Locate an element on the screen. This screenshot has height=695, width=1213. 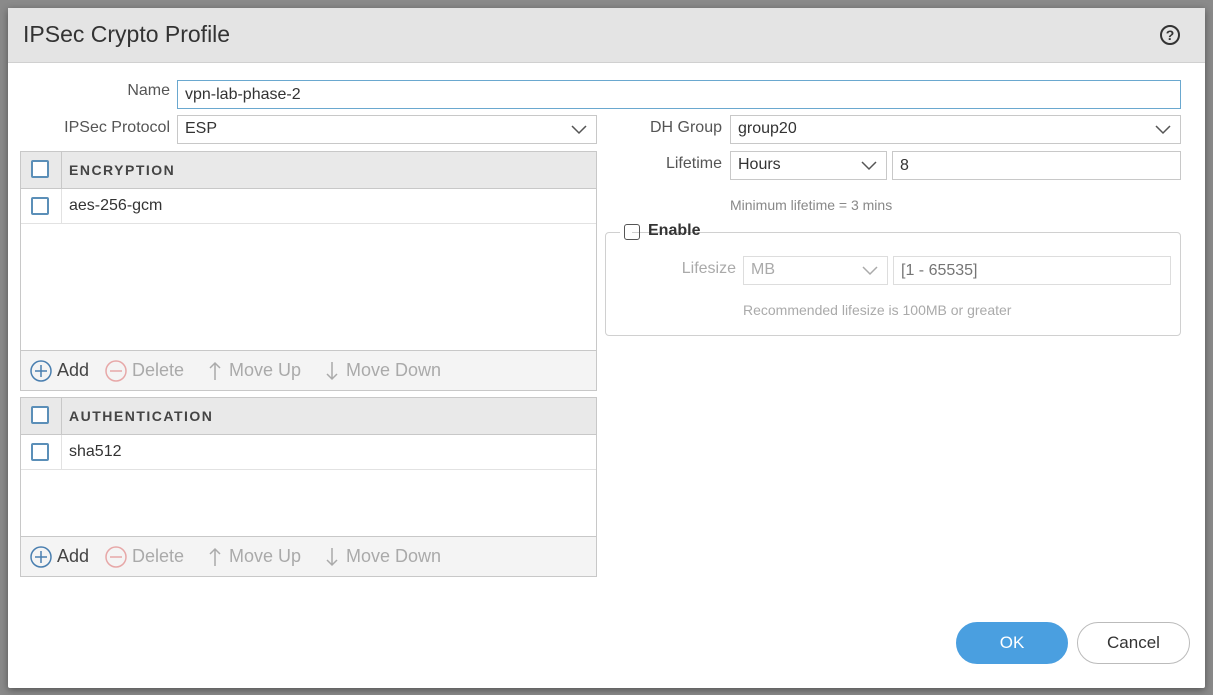
lifetime-input is located at coordinates (1036, 165).